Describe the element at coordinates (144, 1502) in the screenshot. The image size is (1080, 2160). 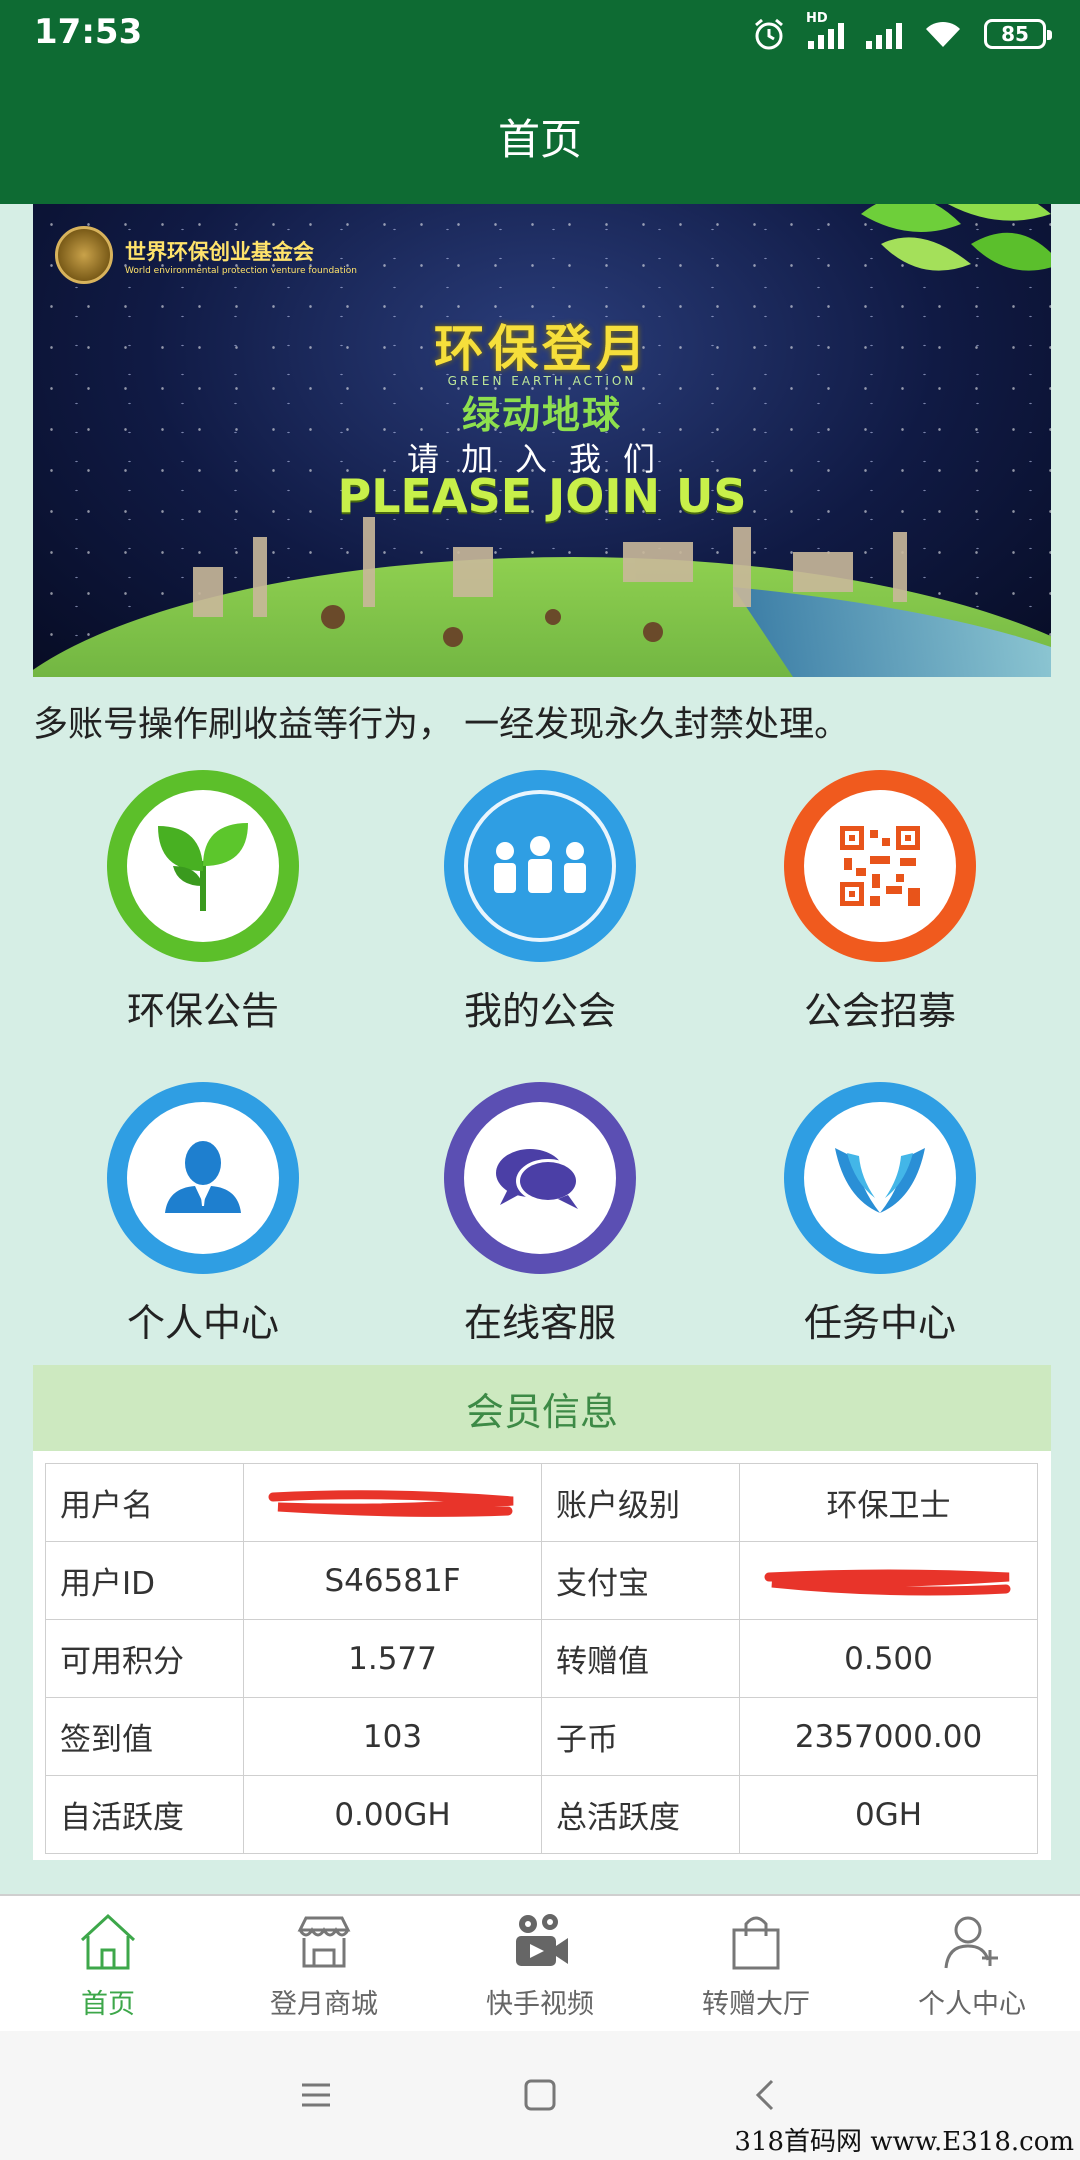
I see `table-key: 用户名` at that location.